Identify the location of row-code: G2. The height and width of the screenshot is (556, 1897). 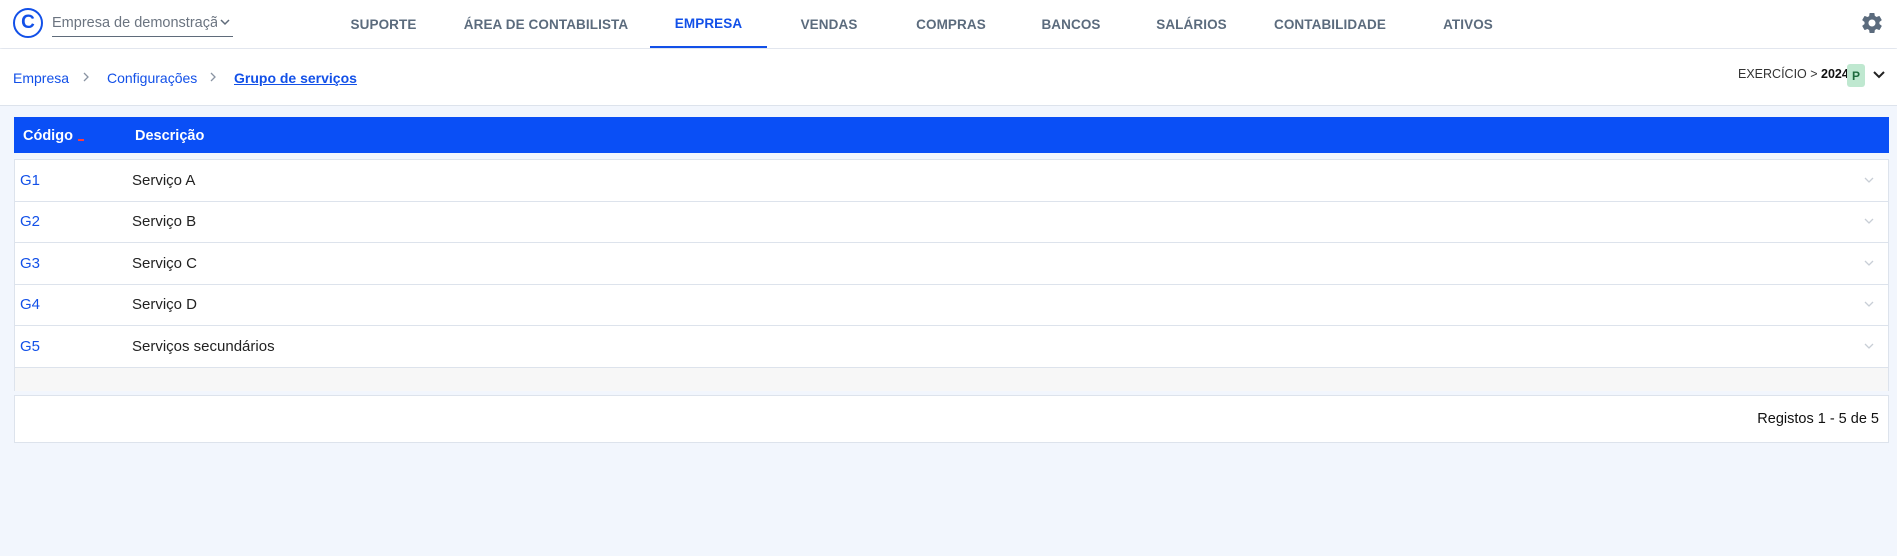
(30, 221).